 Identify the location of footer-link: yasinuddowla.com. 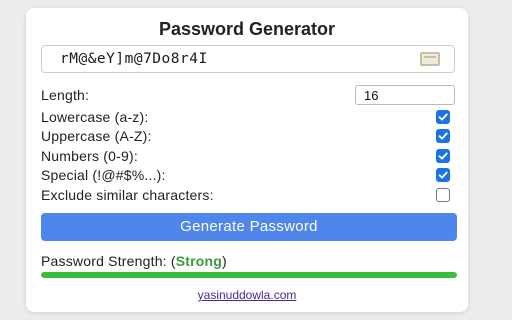
(247, 295).